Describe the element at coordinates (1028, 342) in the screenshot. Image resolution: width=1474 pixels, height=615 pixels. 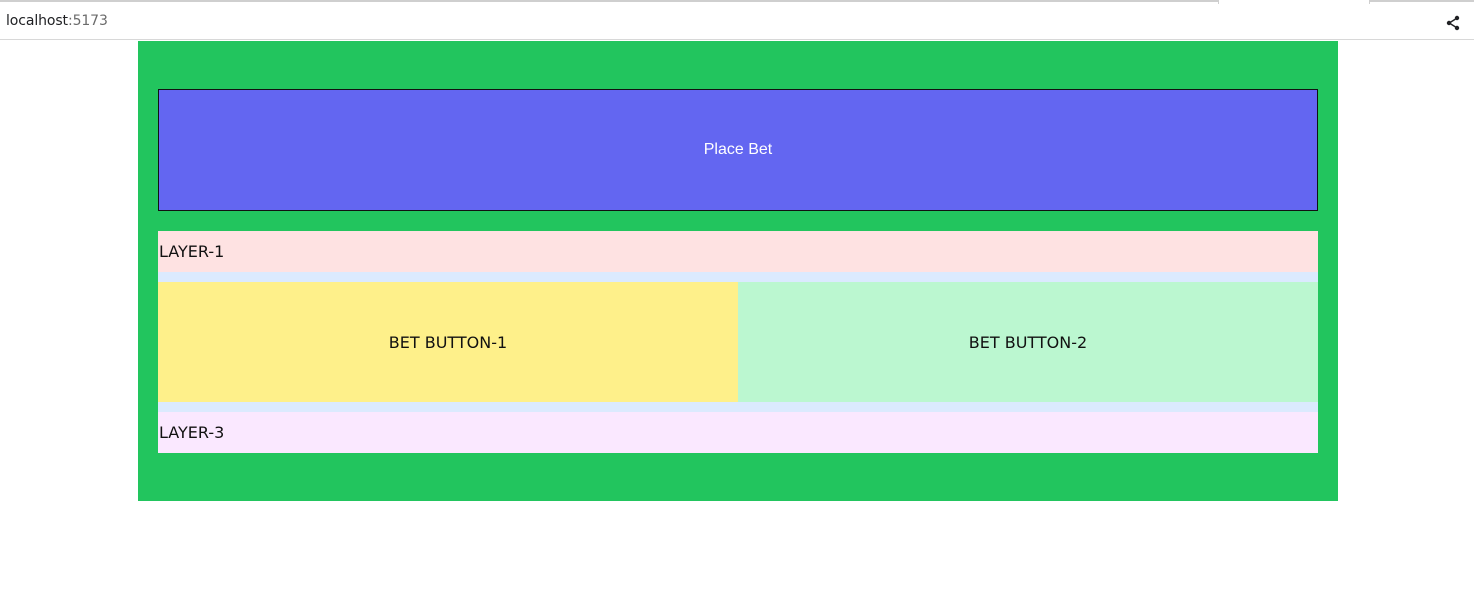
I see `bet-button-2: BET BUTTON-2` at that location.